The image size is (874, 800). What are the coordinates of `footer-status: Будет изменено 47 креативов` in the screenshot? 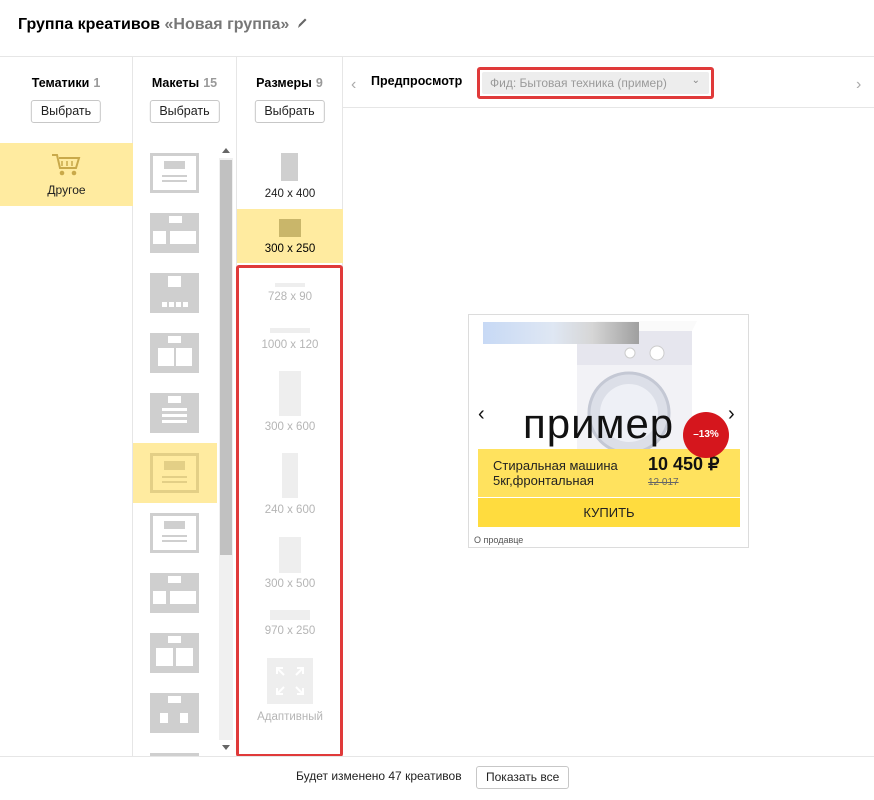 It's located at (379, 776).